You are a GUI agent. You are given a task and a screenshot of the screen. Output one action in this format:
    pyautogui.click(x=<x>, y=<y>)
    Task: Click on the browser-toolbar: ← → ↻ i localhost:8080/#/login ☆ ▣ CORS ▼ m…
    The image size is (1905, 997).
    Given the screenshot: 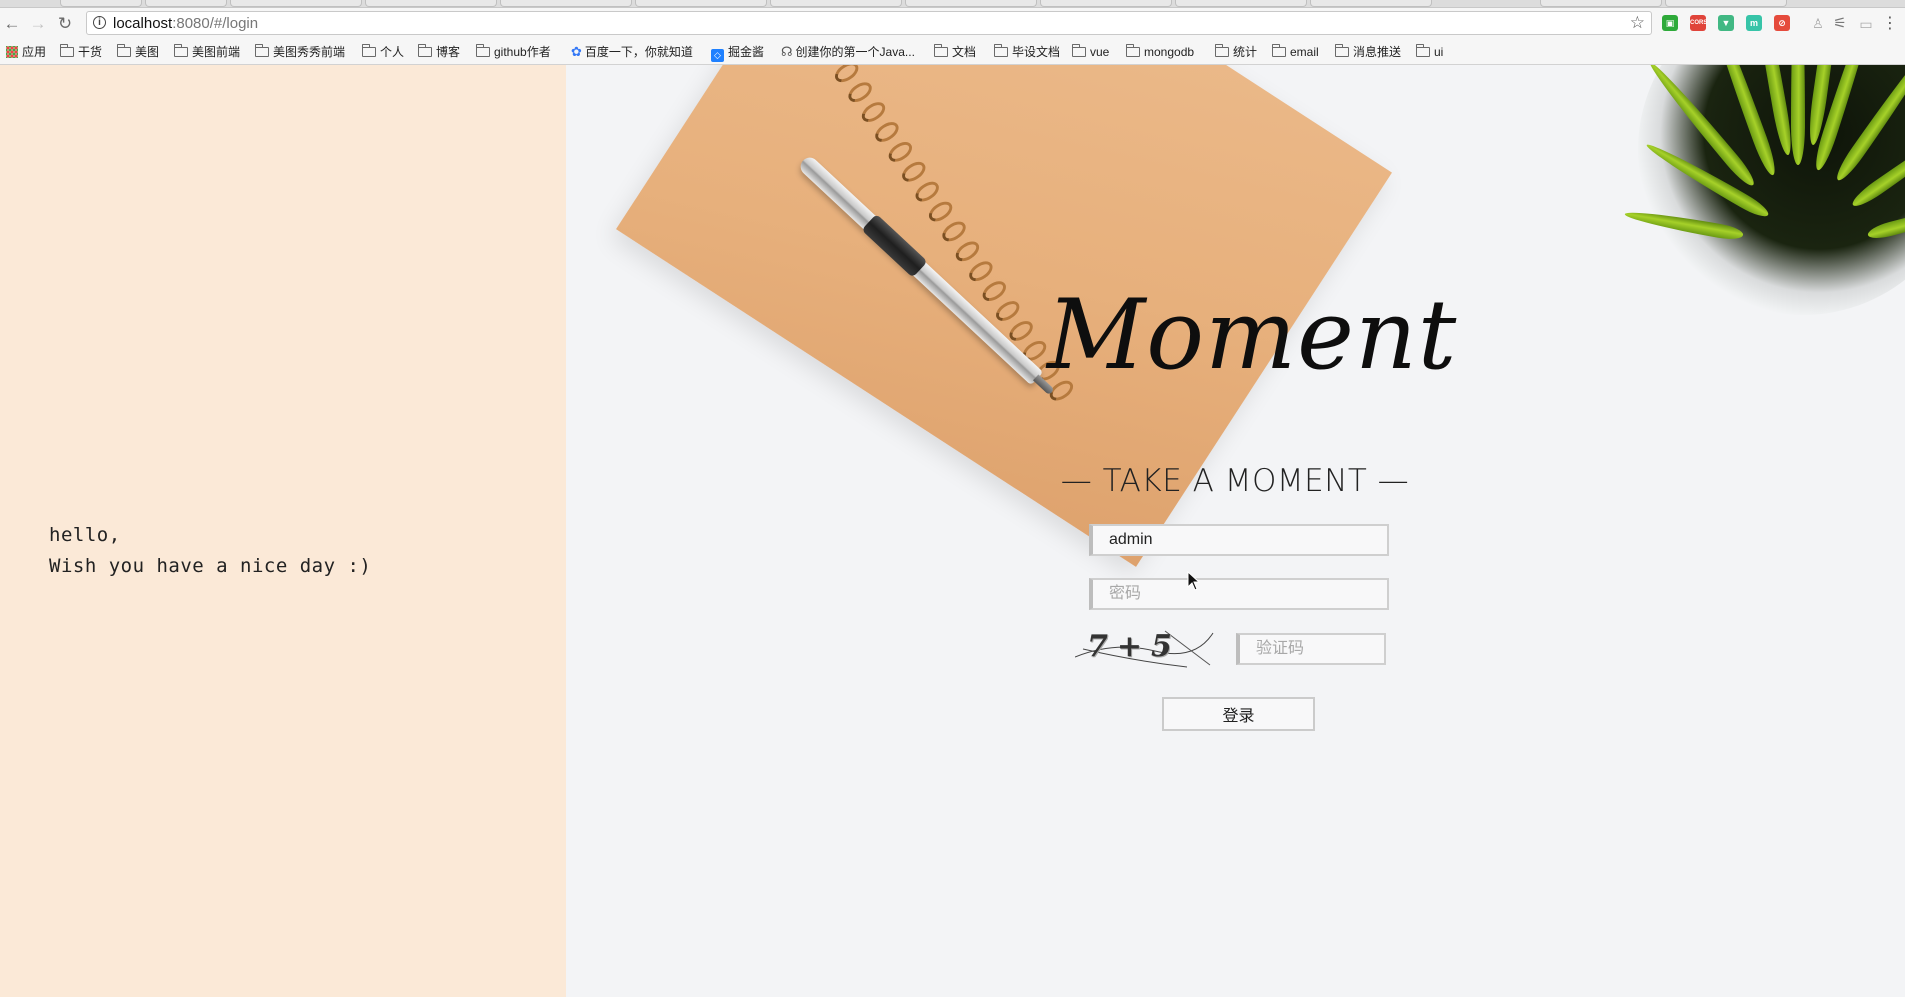 What is the action you would take?
    pyautogui.click(x=952, y=23)
    